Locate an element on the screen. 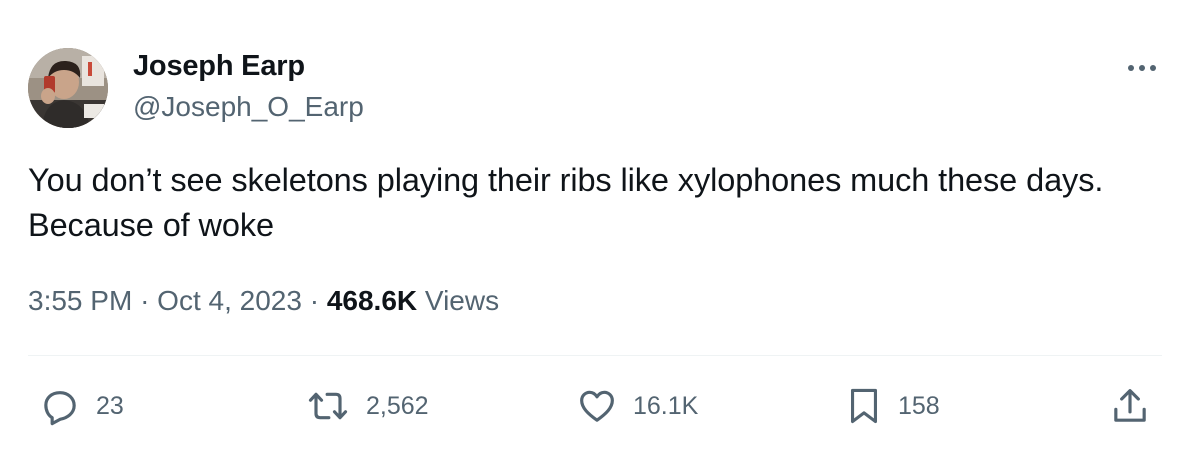  bookmark-button: 158 is located at coordinates (893, 406).